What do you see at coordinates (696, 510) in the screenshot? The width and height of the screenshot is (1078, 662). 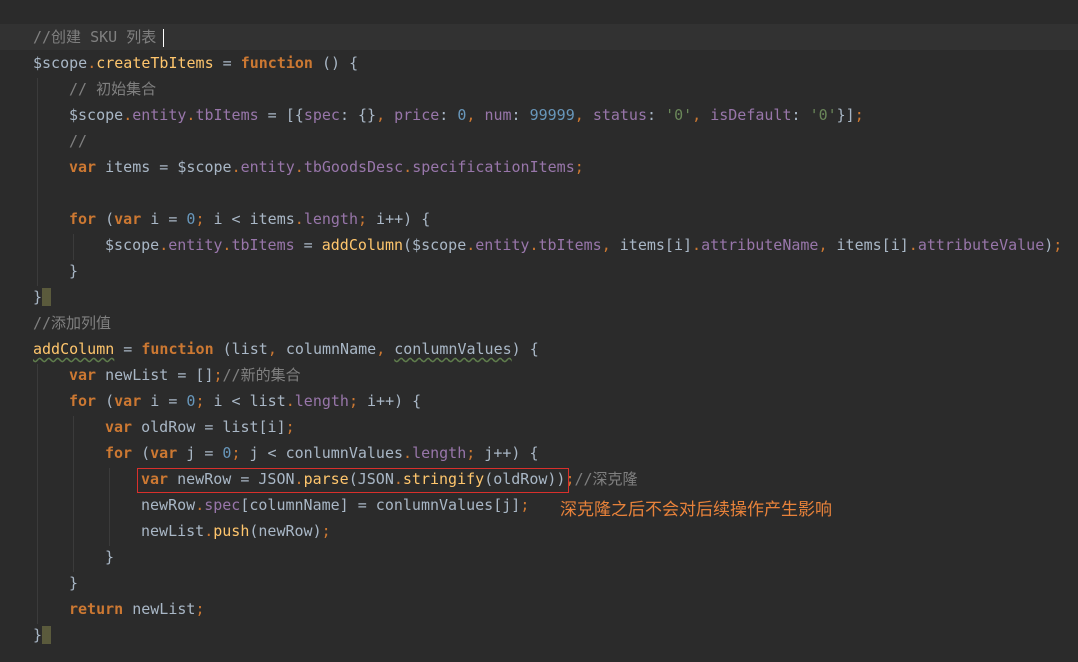 I see `deep-clone-annotation: 深克隆之后不会对后续操作产生影响` at bounding box center [696, 510].